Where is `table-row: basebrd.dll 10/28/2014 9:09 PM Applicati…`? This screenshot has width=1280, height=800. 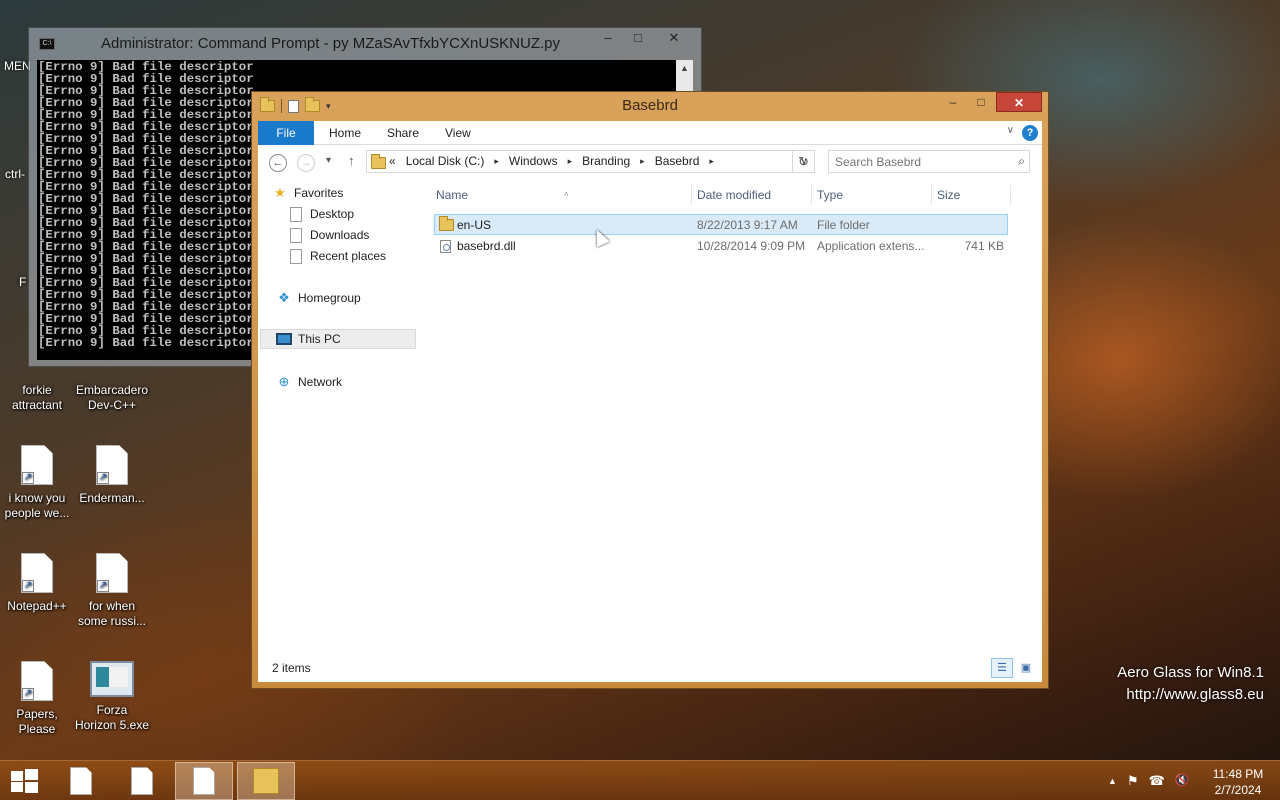 table-row: basebrd.dll 10/28/2014 9:09 PM Applicati… is located at coordinates (721, 246).